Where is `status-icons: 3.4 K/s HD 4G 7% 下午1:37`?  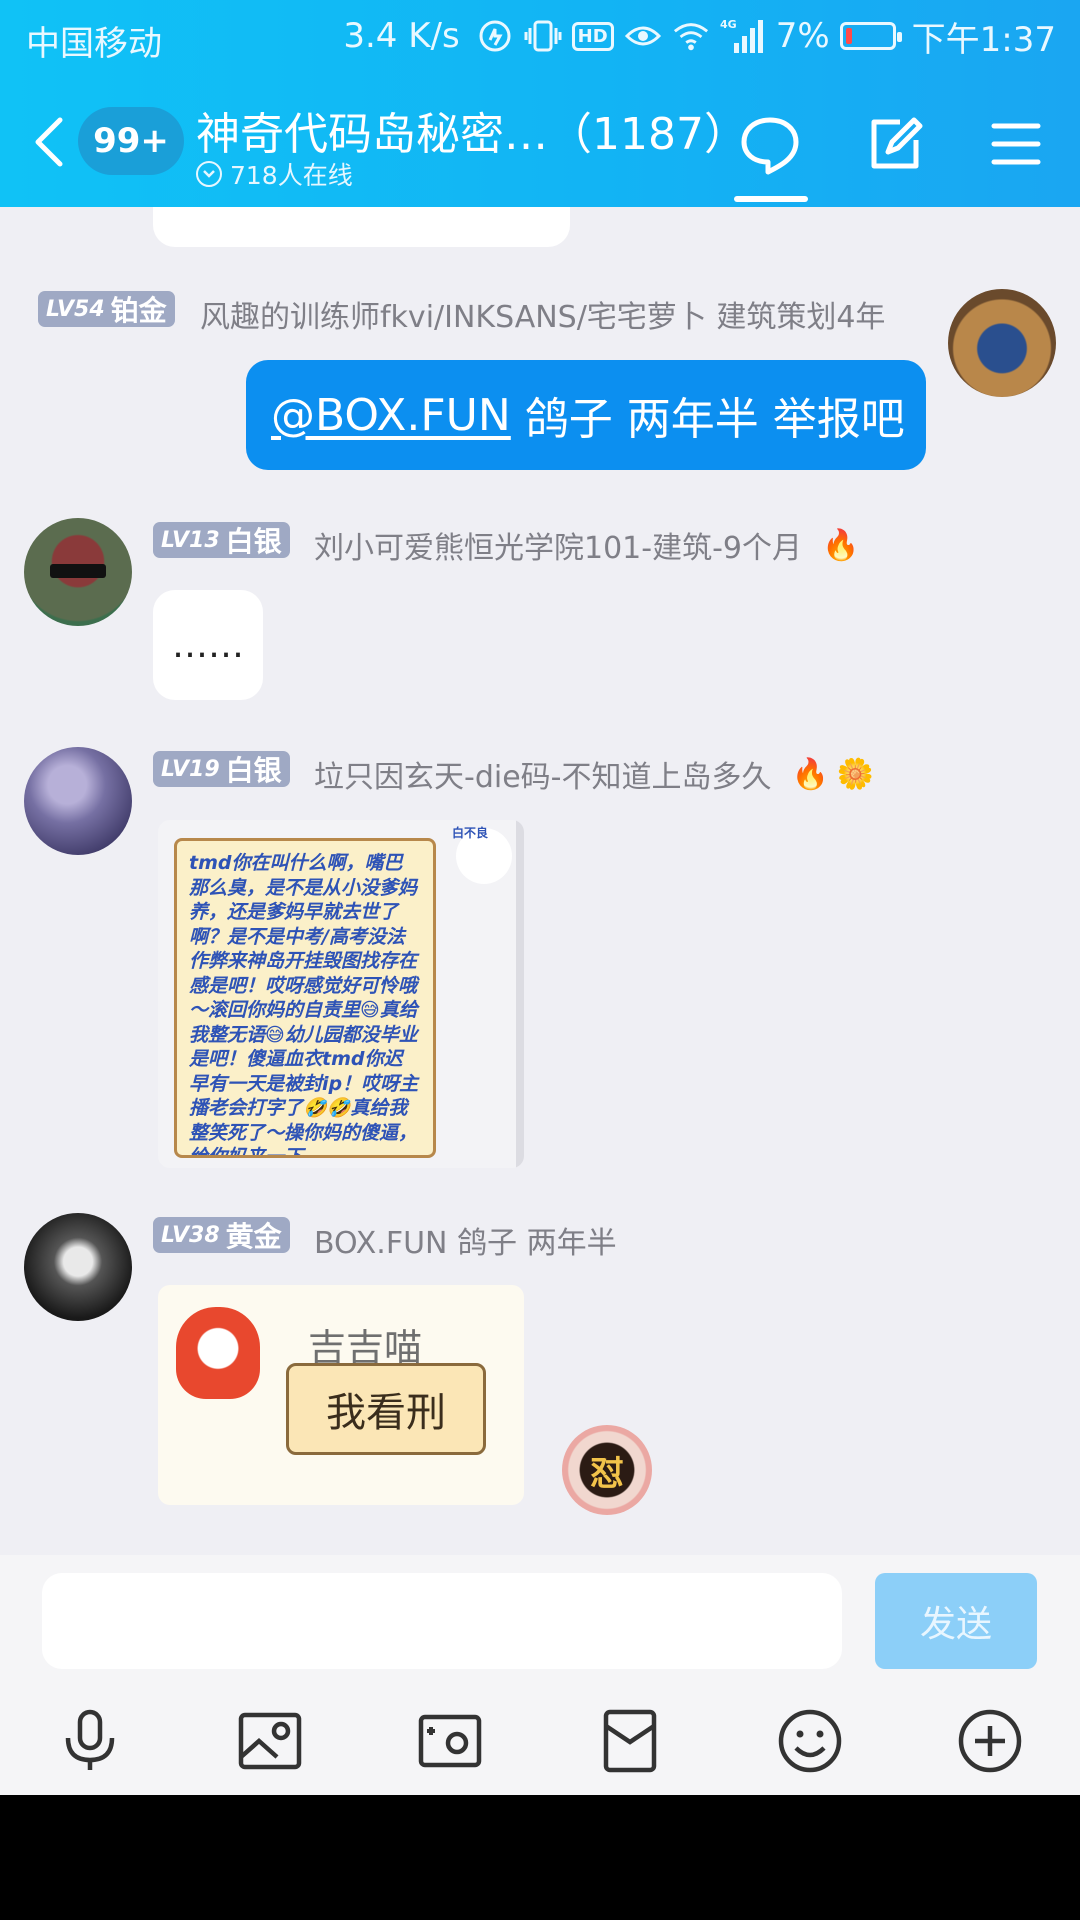
status-icons: 3.4 K/s HD 4G 7% 下午1:37 is located at coordinates (699, 37).